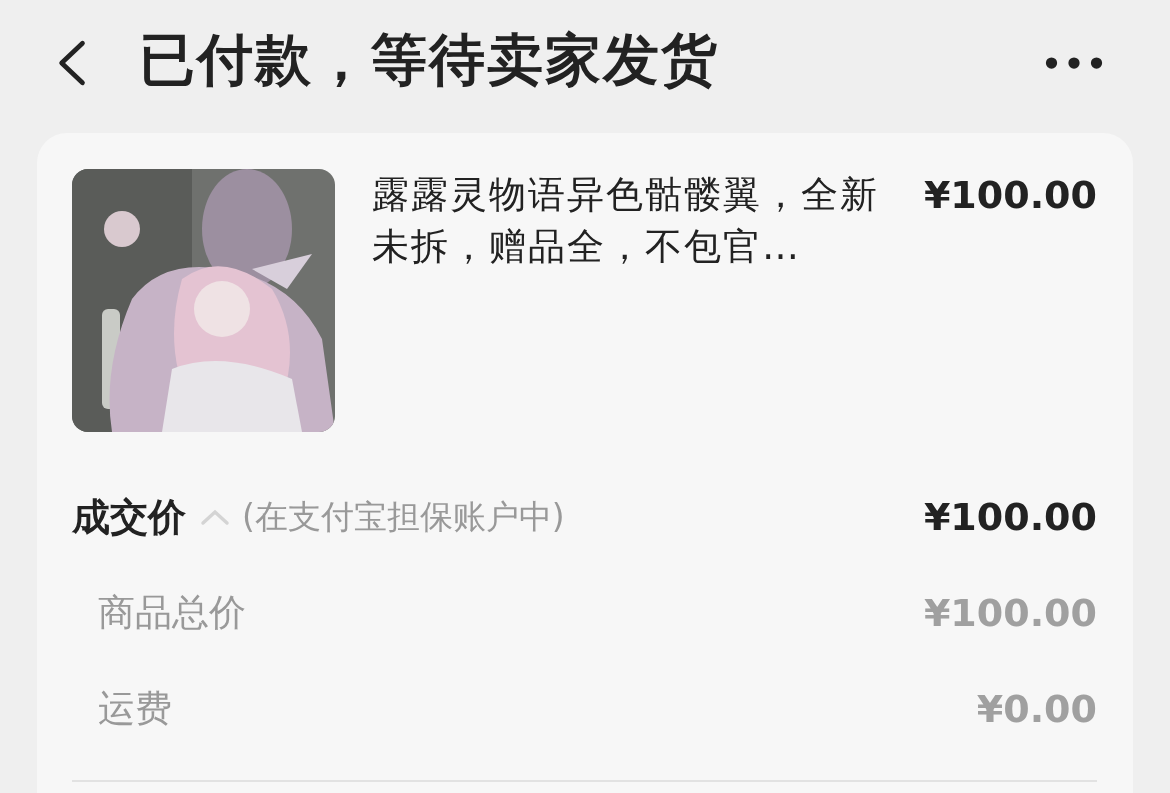  What do you see at coordinates (1010, 195) in the screenshot?
I see `item-price: ¥100.00` at bounding box center [1010, 195].